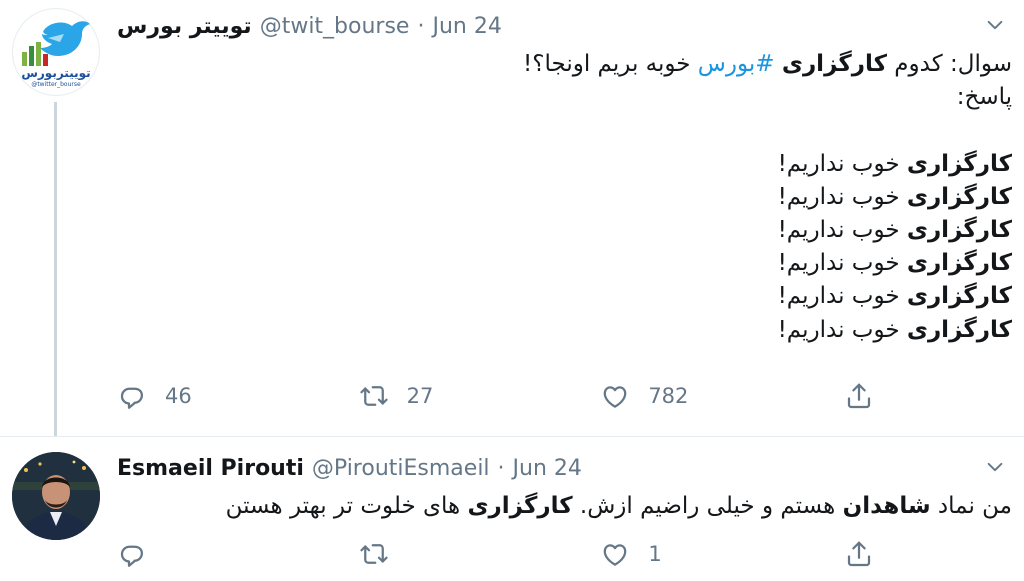 The height and width of the screenshot is (581, 1024). What do you see at coordinates (949, 64) in the screenshot?
I see `text-fragment: سوال: کدوم` at bounding box center [949, 64].